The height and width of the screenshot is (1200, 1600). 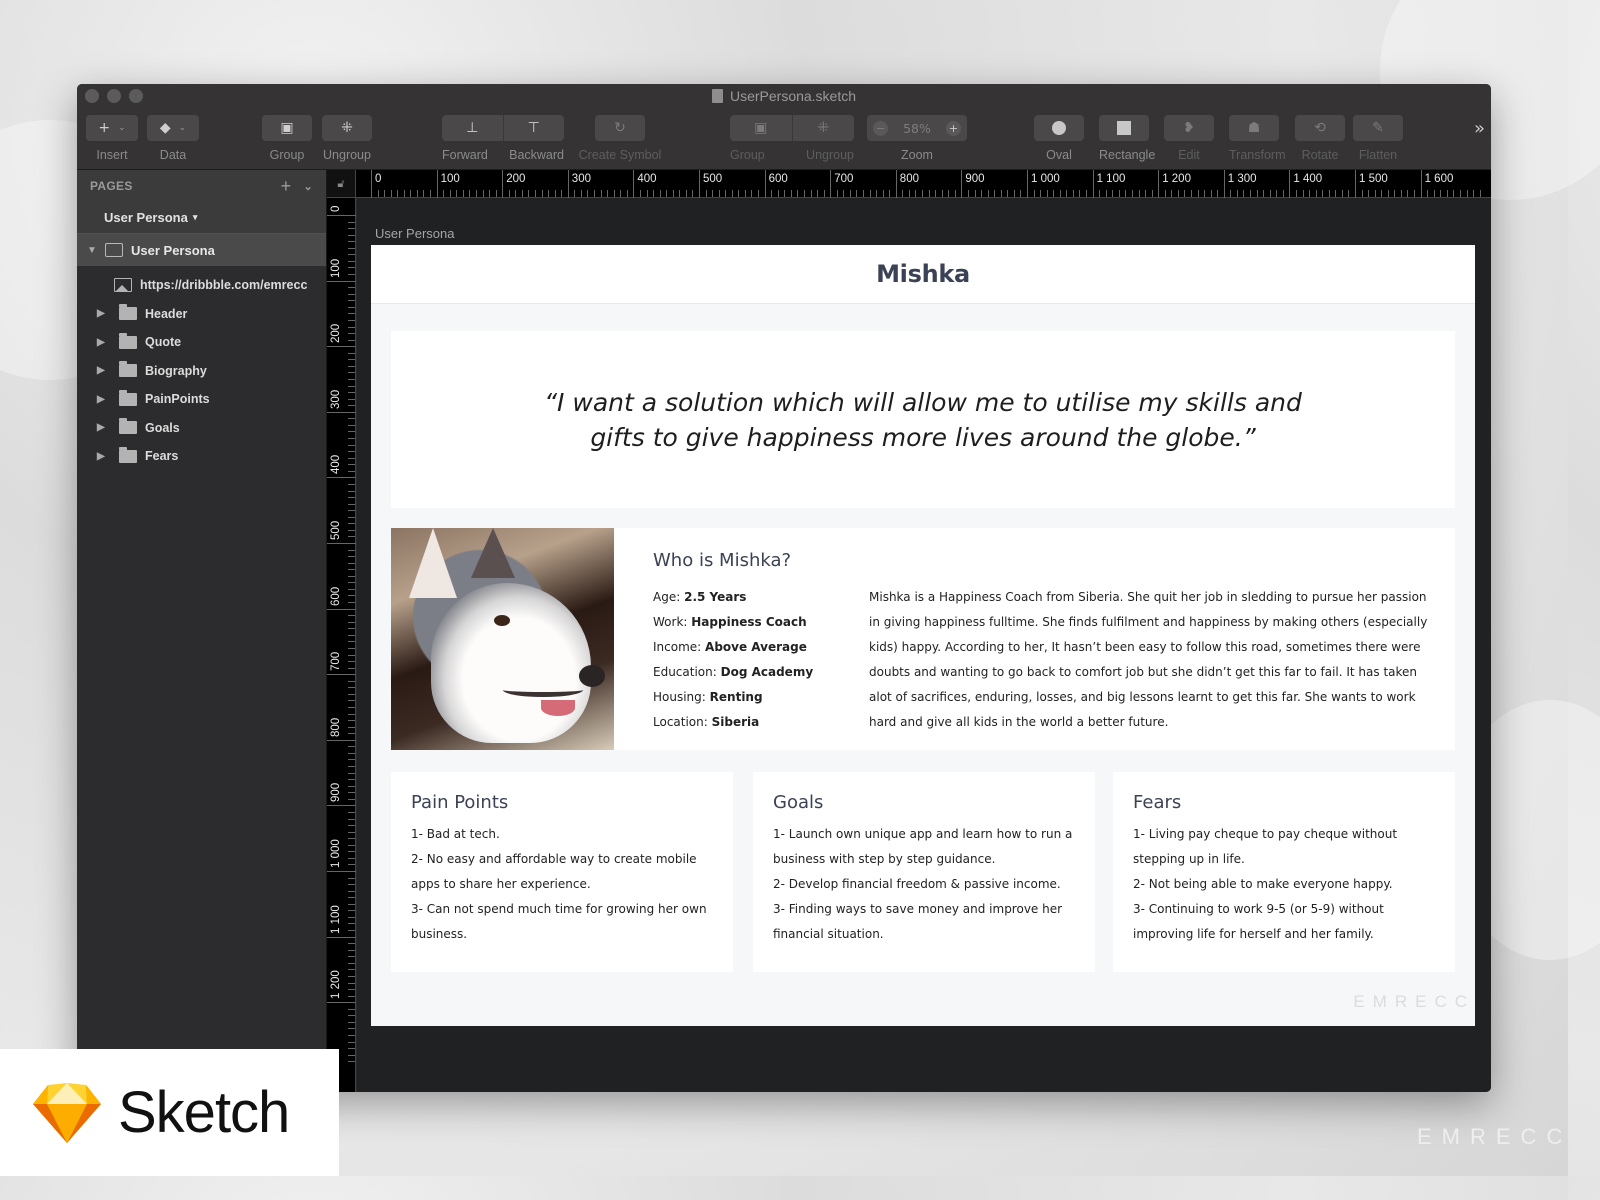 I want to click on ruler-tick-label: 600, so click(x=336, y=596).